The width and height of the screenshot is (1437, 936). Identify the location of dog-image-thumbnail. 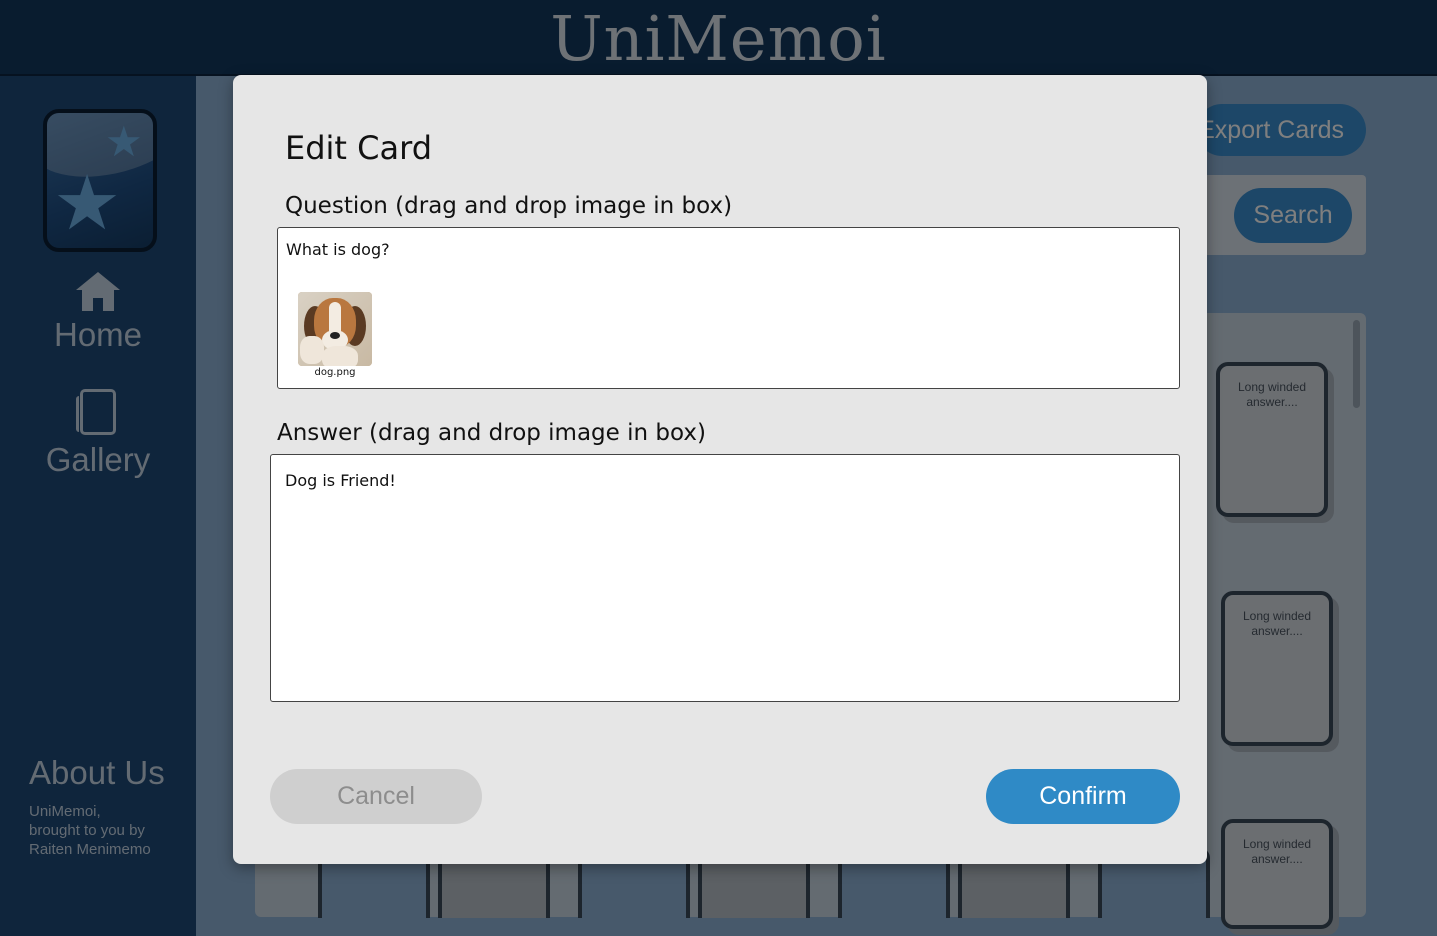
(335, 329).